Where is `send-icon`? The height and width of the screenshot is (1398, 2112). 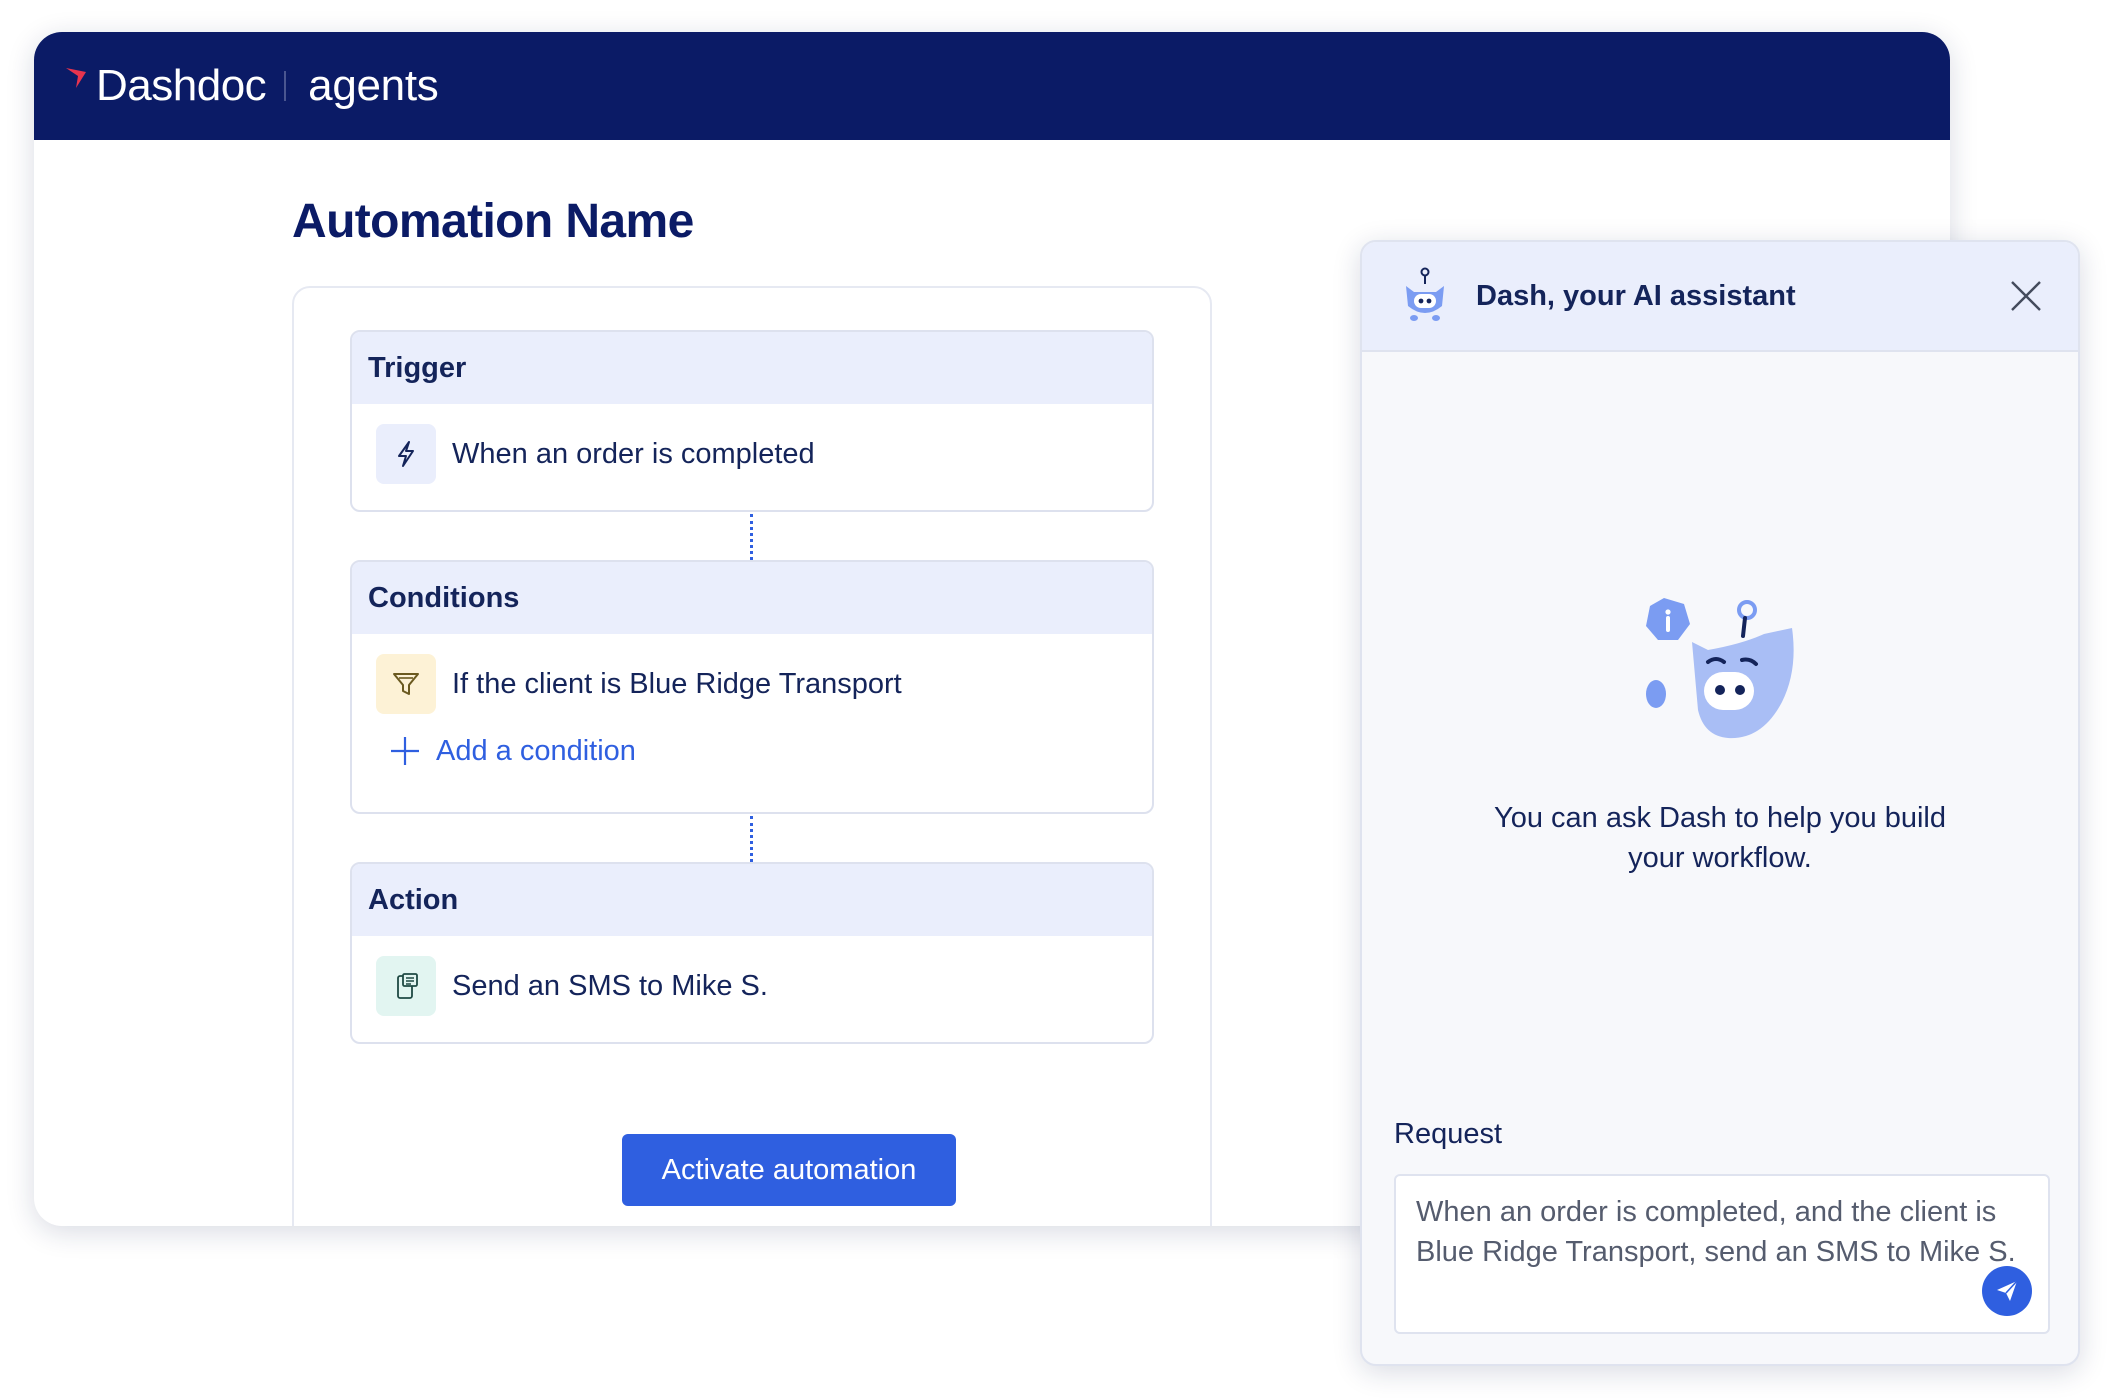
send-icon is located at coordinates (2007, 1290).